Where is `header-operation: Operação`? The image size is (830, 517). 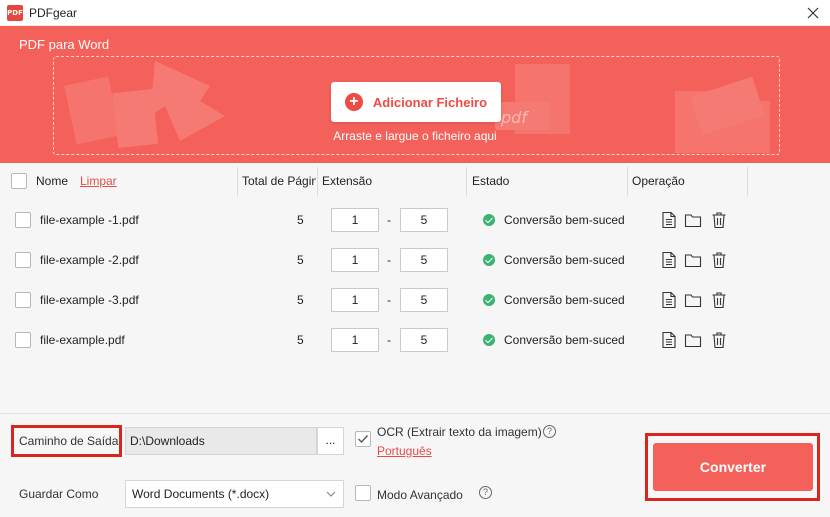
header-operation: Operação is located at coordinates (658, 181).